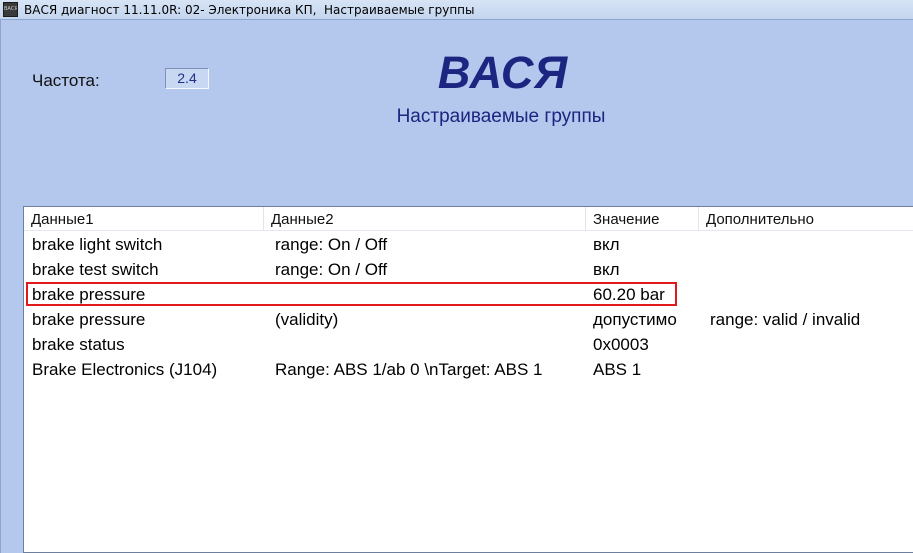 The height and width of the screenshot is (553, 913). Describe the element at coordinates (503, 72) in the screenshot. I see `brand-logo: ВАСЯ` at that location.